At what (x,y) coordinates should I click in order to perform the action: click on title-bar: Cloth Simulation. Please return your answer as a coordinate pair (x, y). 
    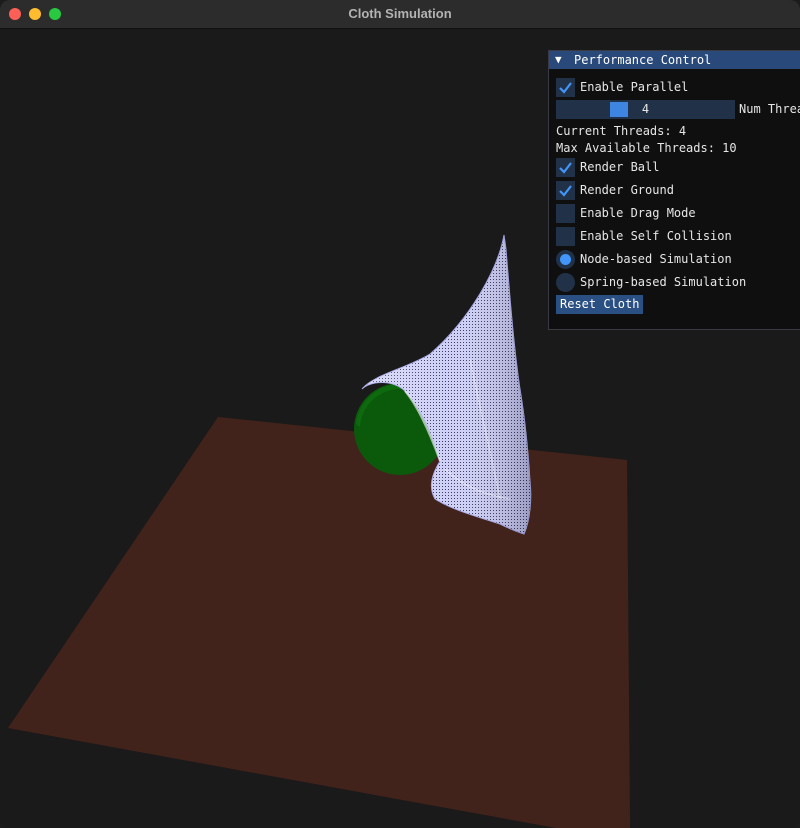
    Looking at the image, I should click on (400, 14).